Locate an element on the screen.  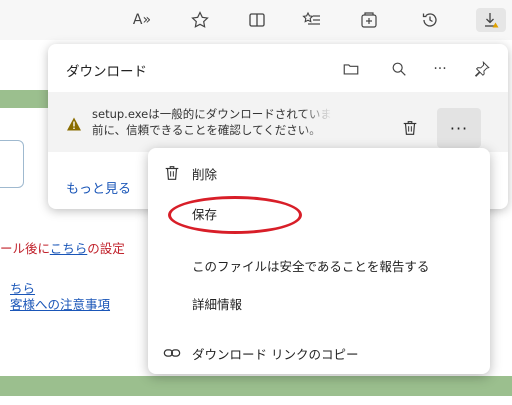
browser-toolbar: A» is located at coordinates (256, 20).